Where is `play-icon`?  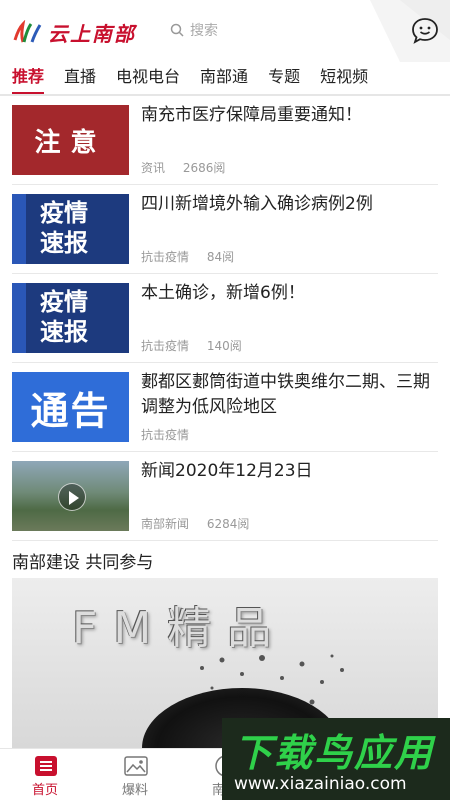
play-icon is located at coordinates (72, 497).